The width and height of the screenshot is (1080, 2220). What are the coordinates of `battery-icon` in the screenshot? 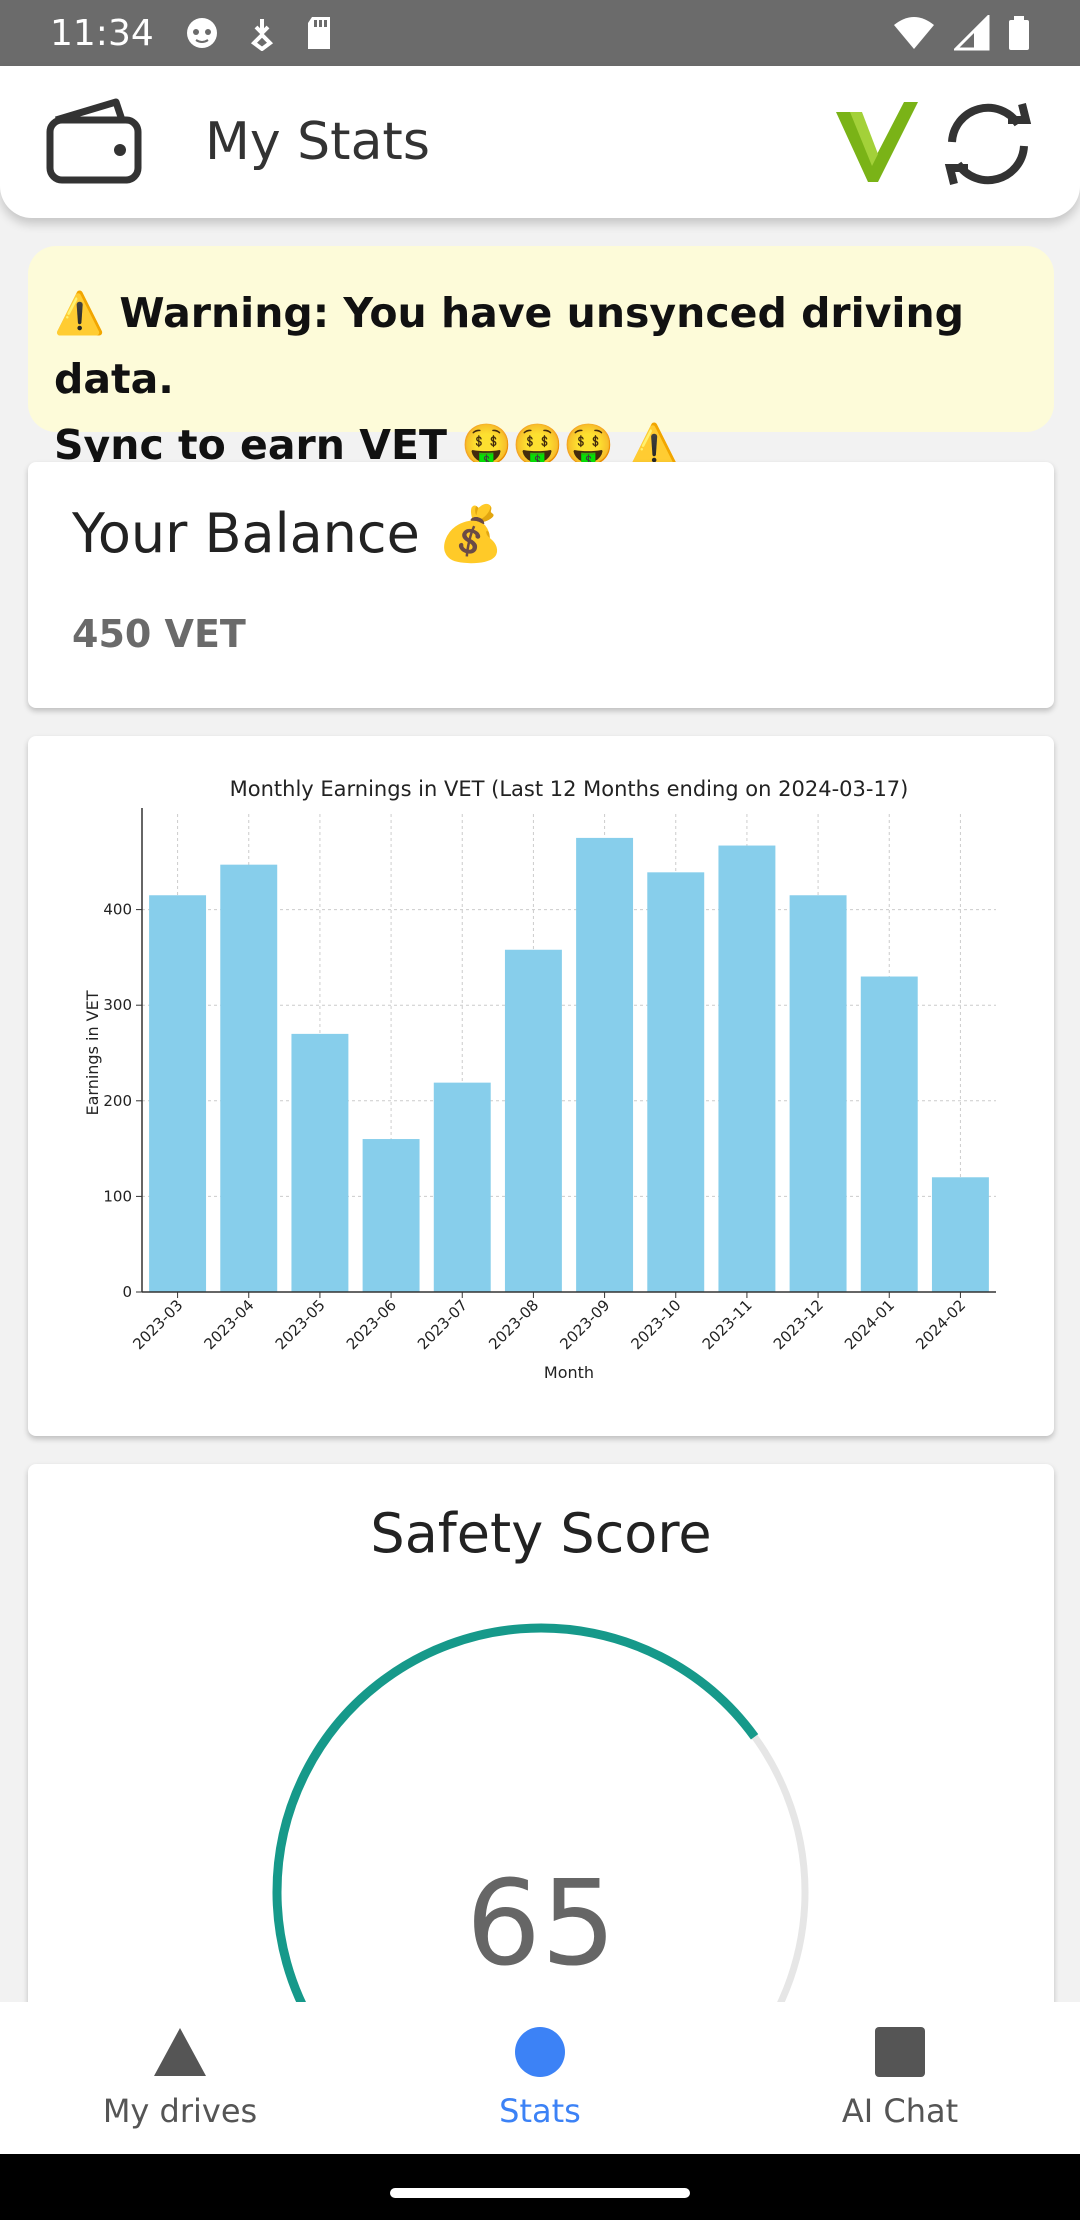 It's located at (1019, 33).